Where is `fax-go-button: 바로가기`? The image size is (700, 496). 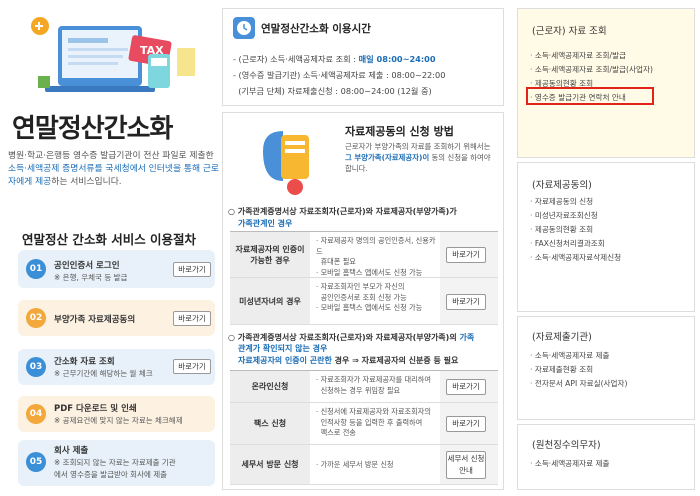 fax-go-button: 바로가기 is located at coordinates (466, 424).